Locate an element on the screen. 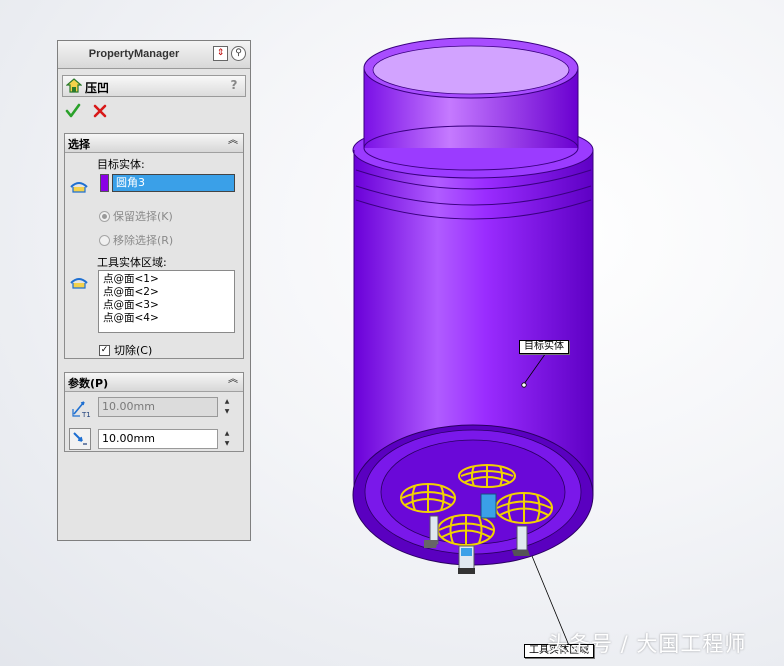 Image resolution: width=784 pixels, height=666 pixels. target-body-callout: 目标实体 is located at coordinates (544, 347).